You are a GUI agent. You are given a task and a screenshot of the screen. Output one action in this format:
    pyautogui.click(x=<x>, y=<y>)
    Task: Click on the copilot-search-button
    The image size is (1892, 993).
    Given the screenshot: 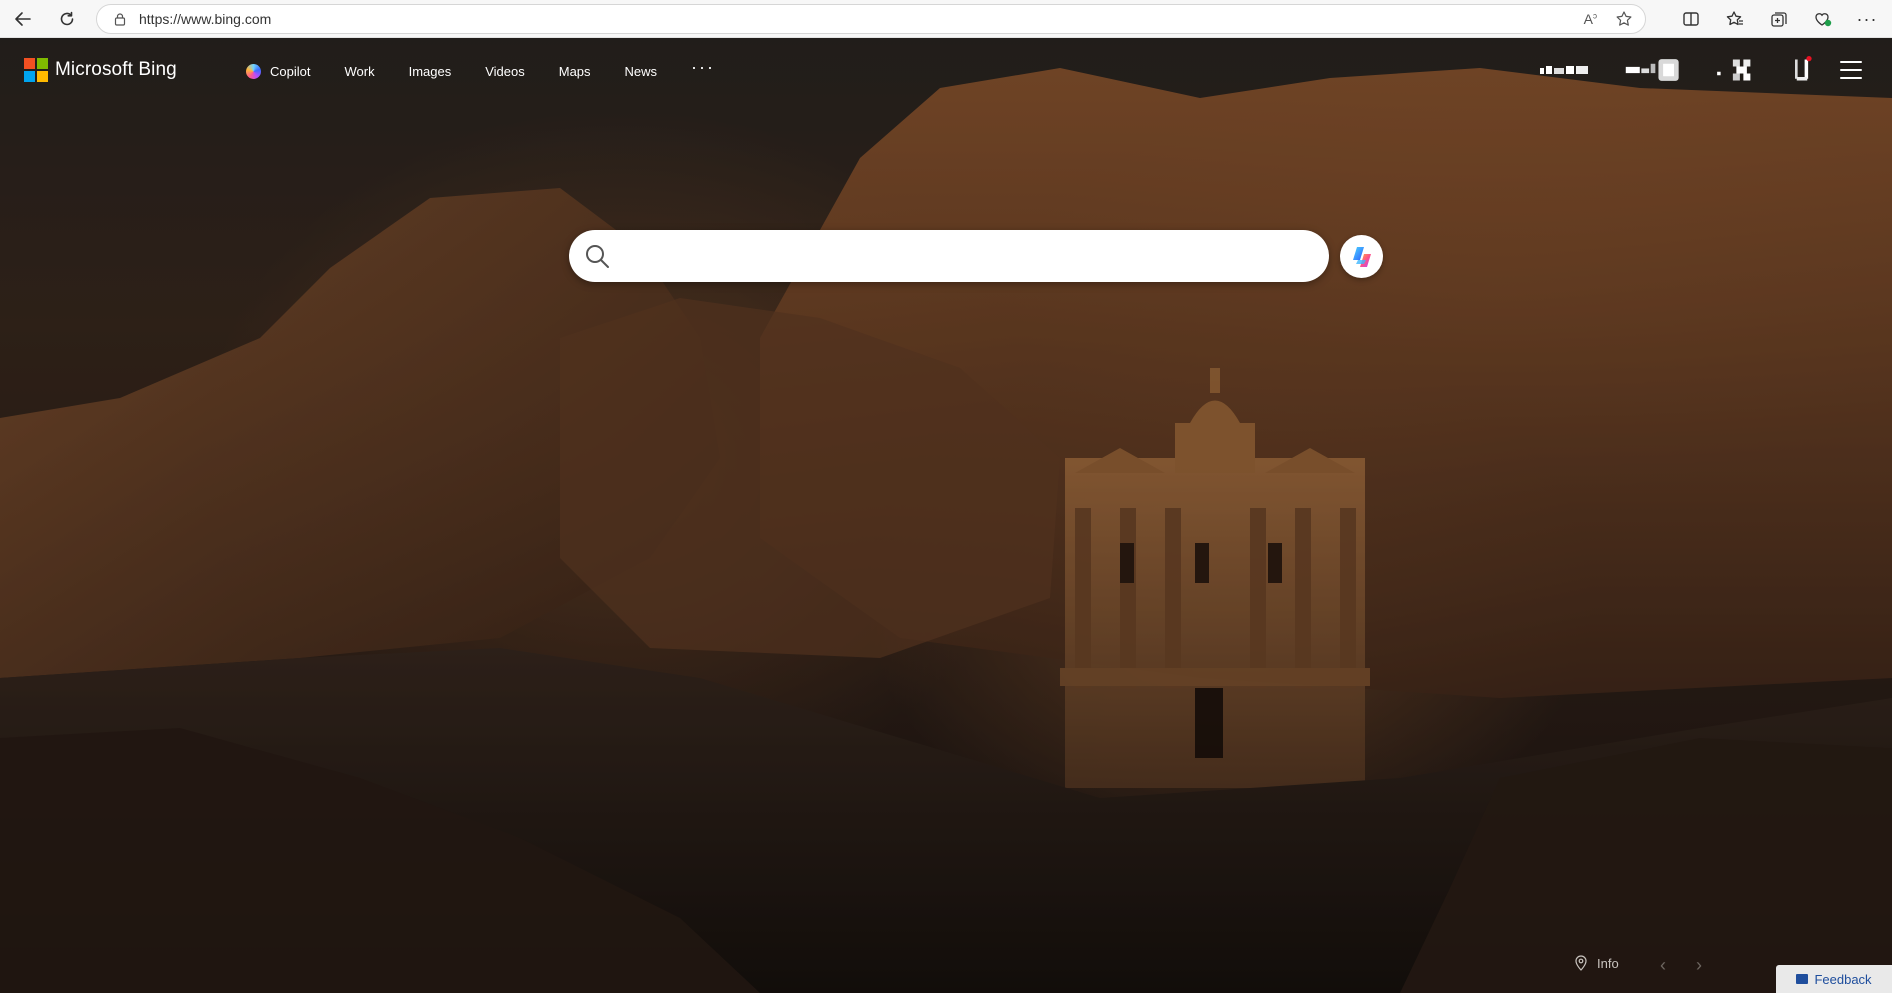 What is the action you would take?
    pyautogui.click(x=1361, y=256)
    